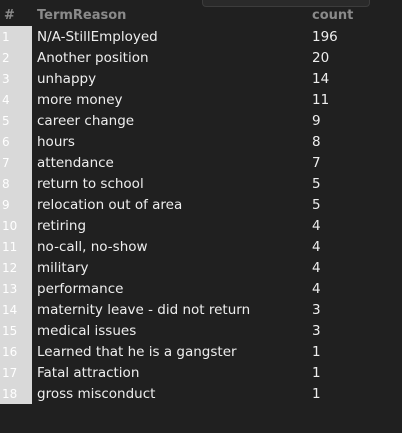  I want to click on column-header-count: count, so click(357, 15).